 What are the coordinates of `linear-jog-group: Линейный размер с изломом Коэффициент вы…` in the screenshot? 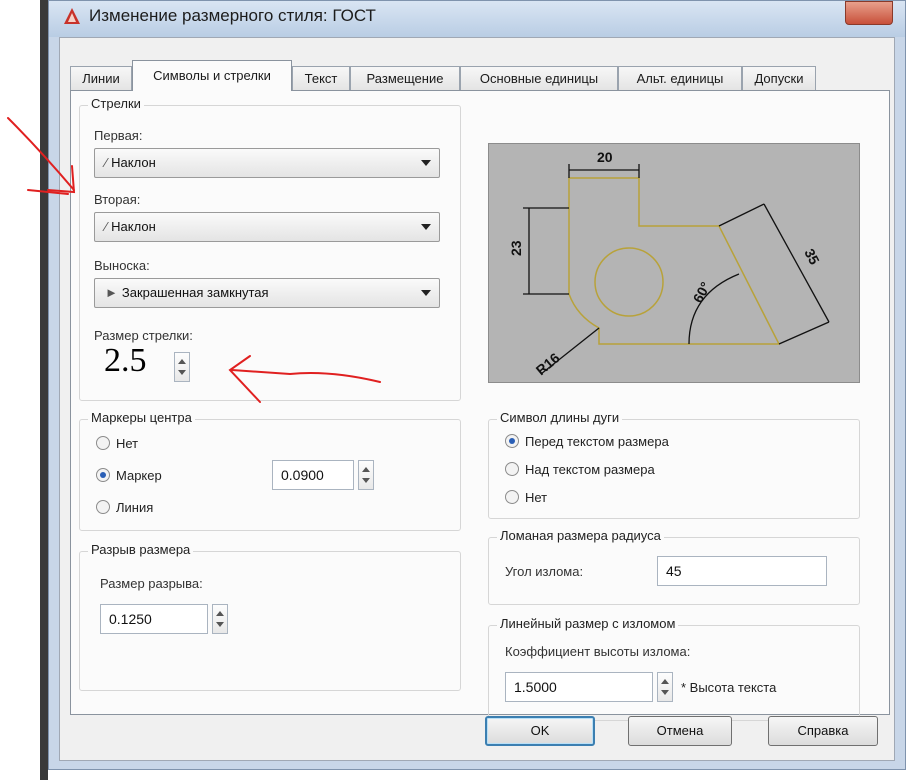 It's located at (674, 668).